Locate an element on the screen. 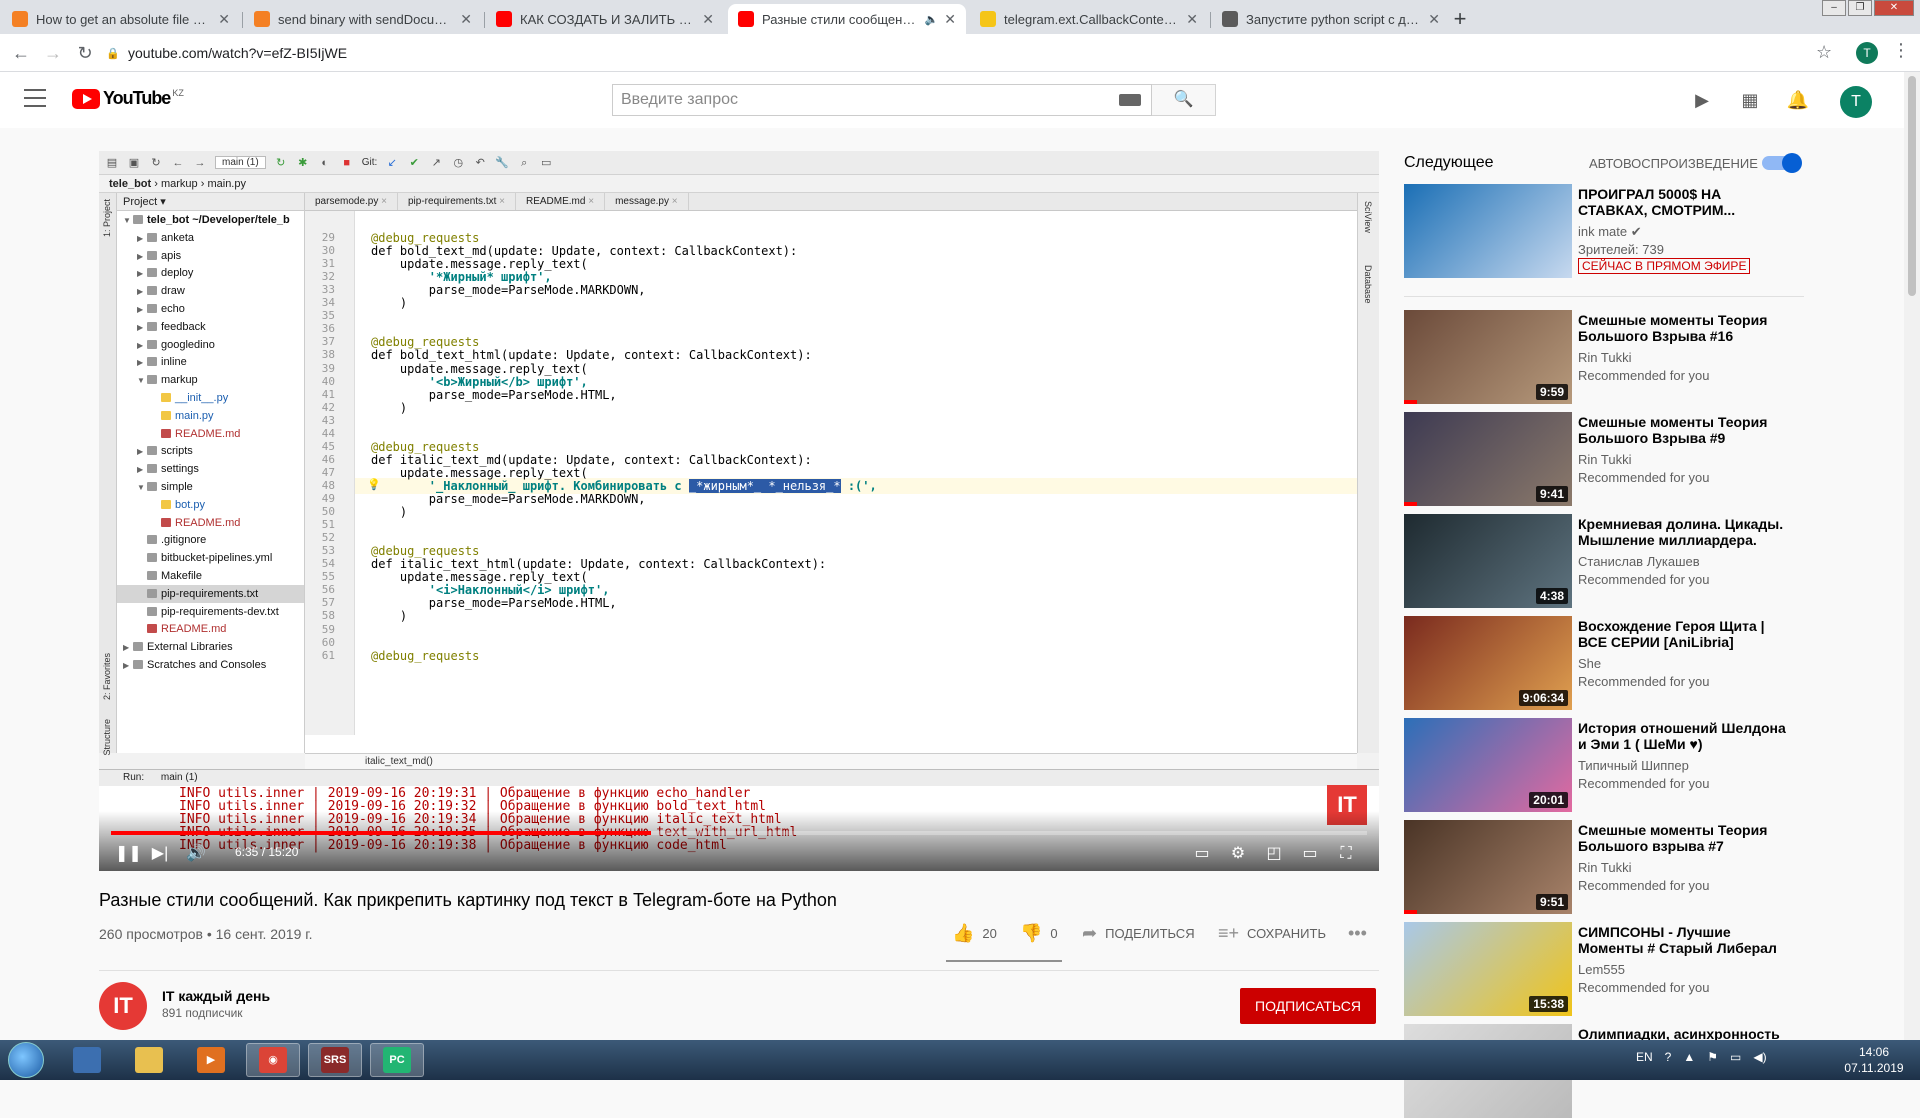 The image size is (1920, 1118). autoplay-toggle is located at coordinates (1782, 163).